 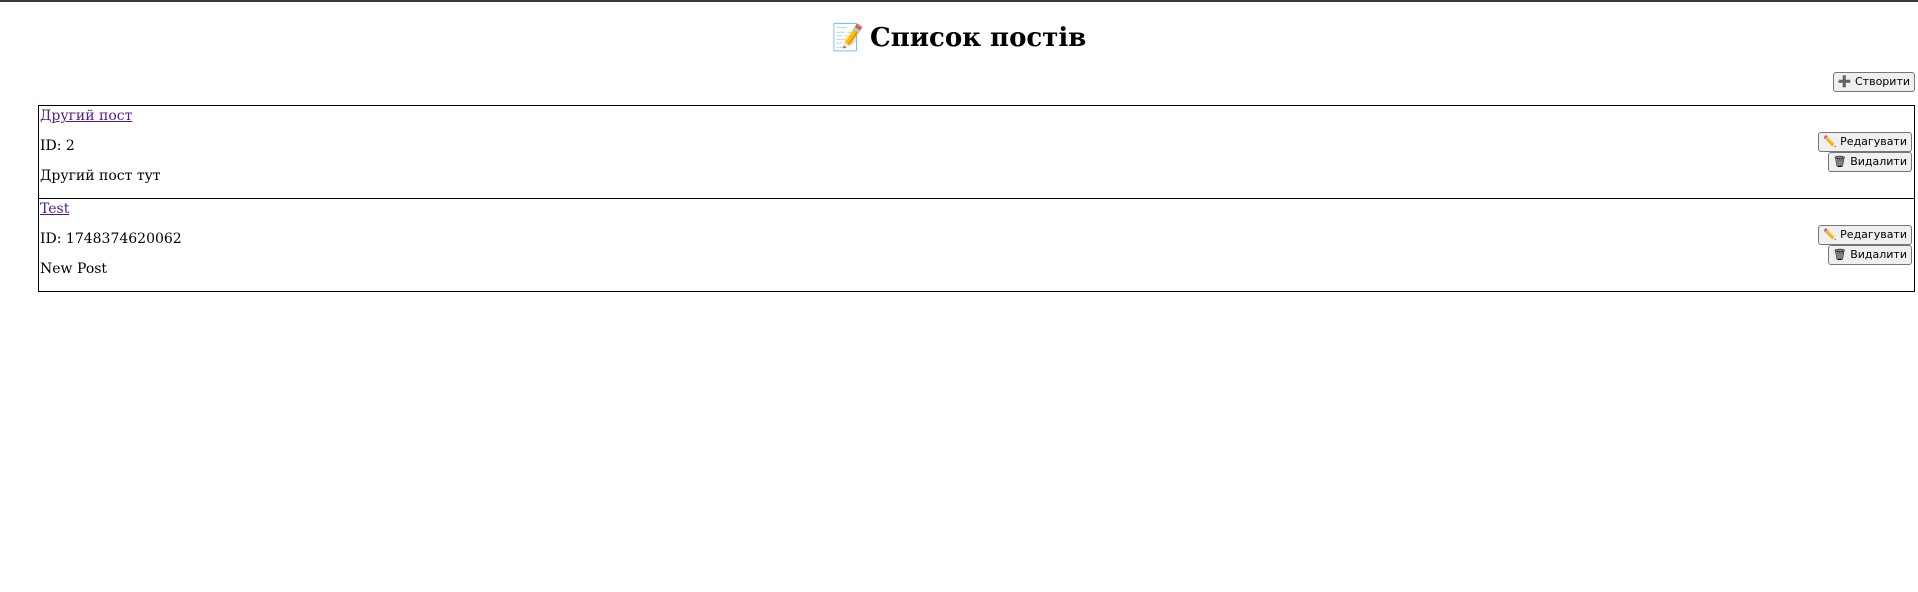 I want to click on post-title-link: Test, so click(x=977, y=209).